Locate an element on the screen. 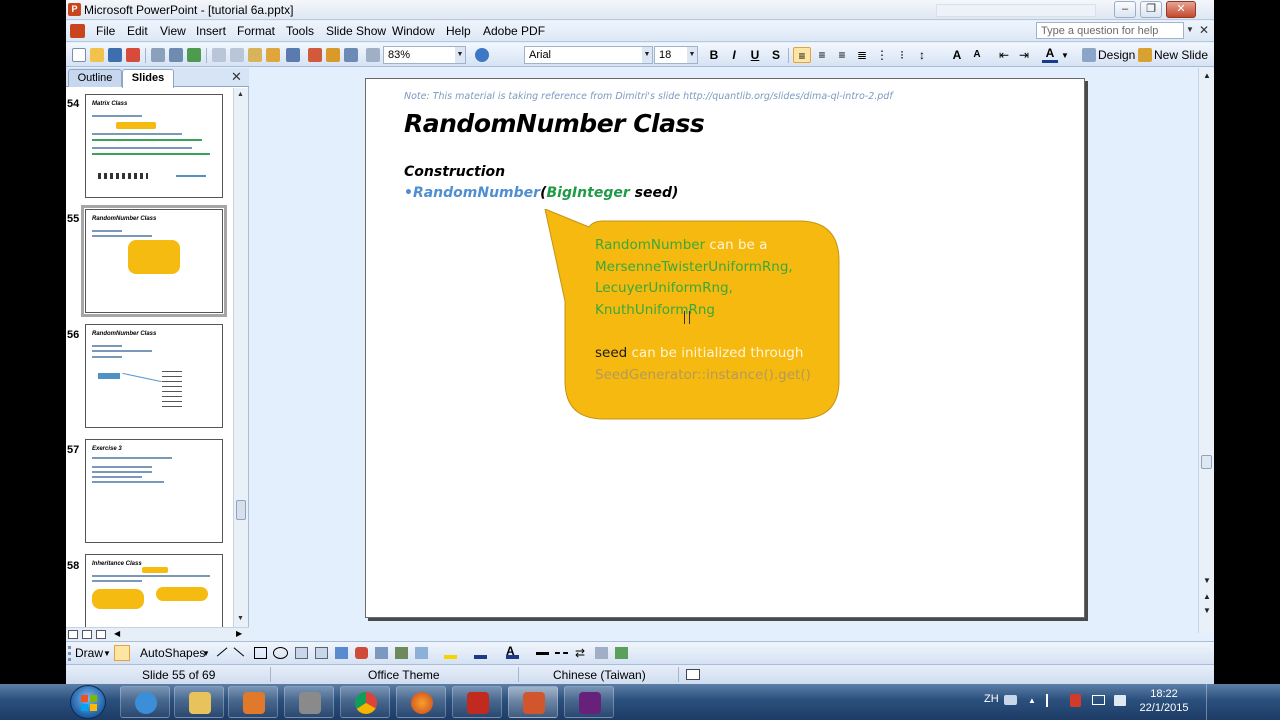 The width and height of the screenshot is (1280, 720). normal-view-icon is located at coordinates (73, 634).